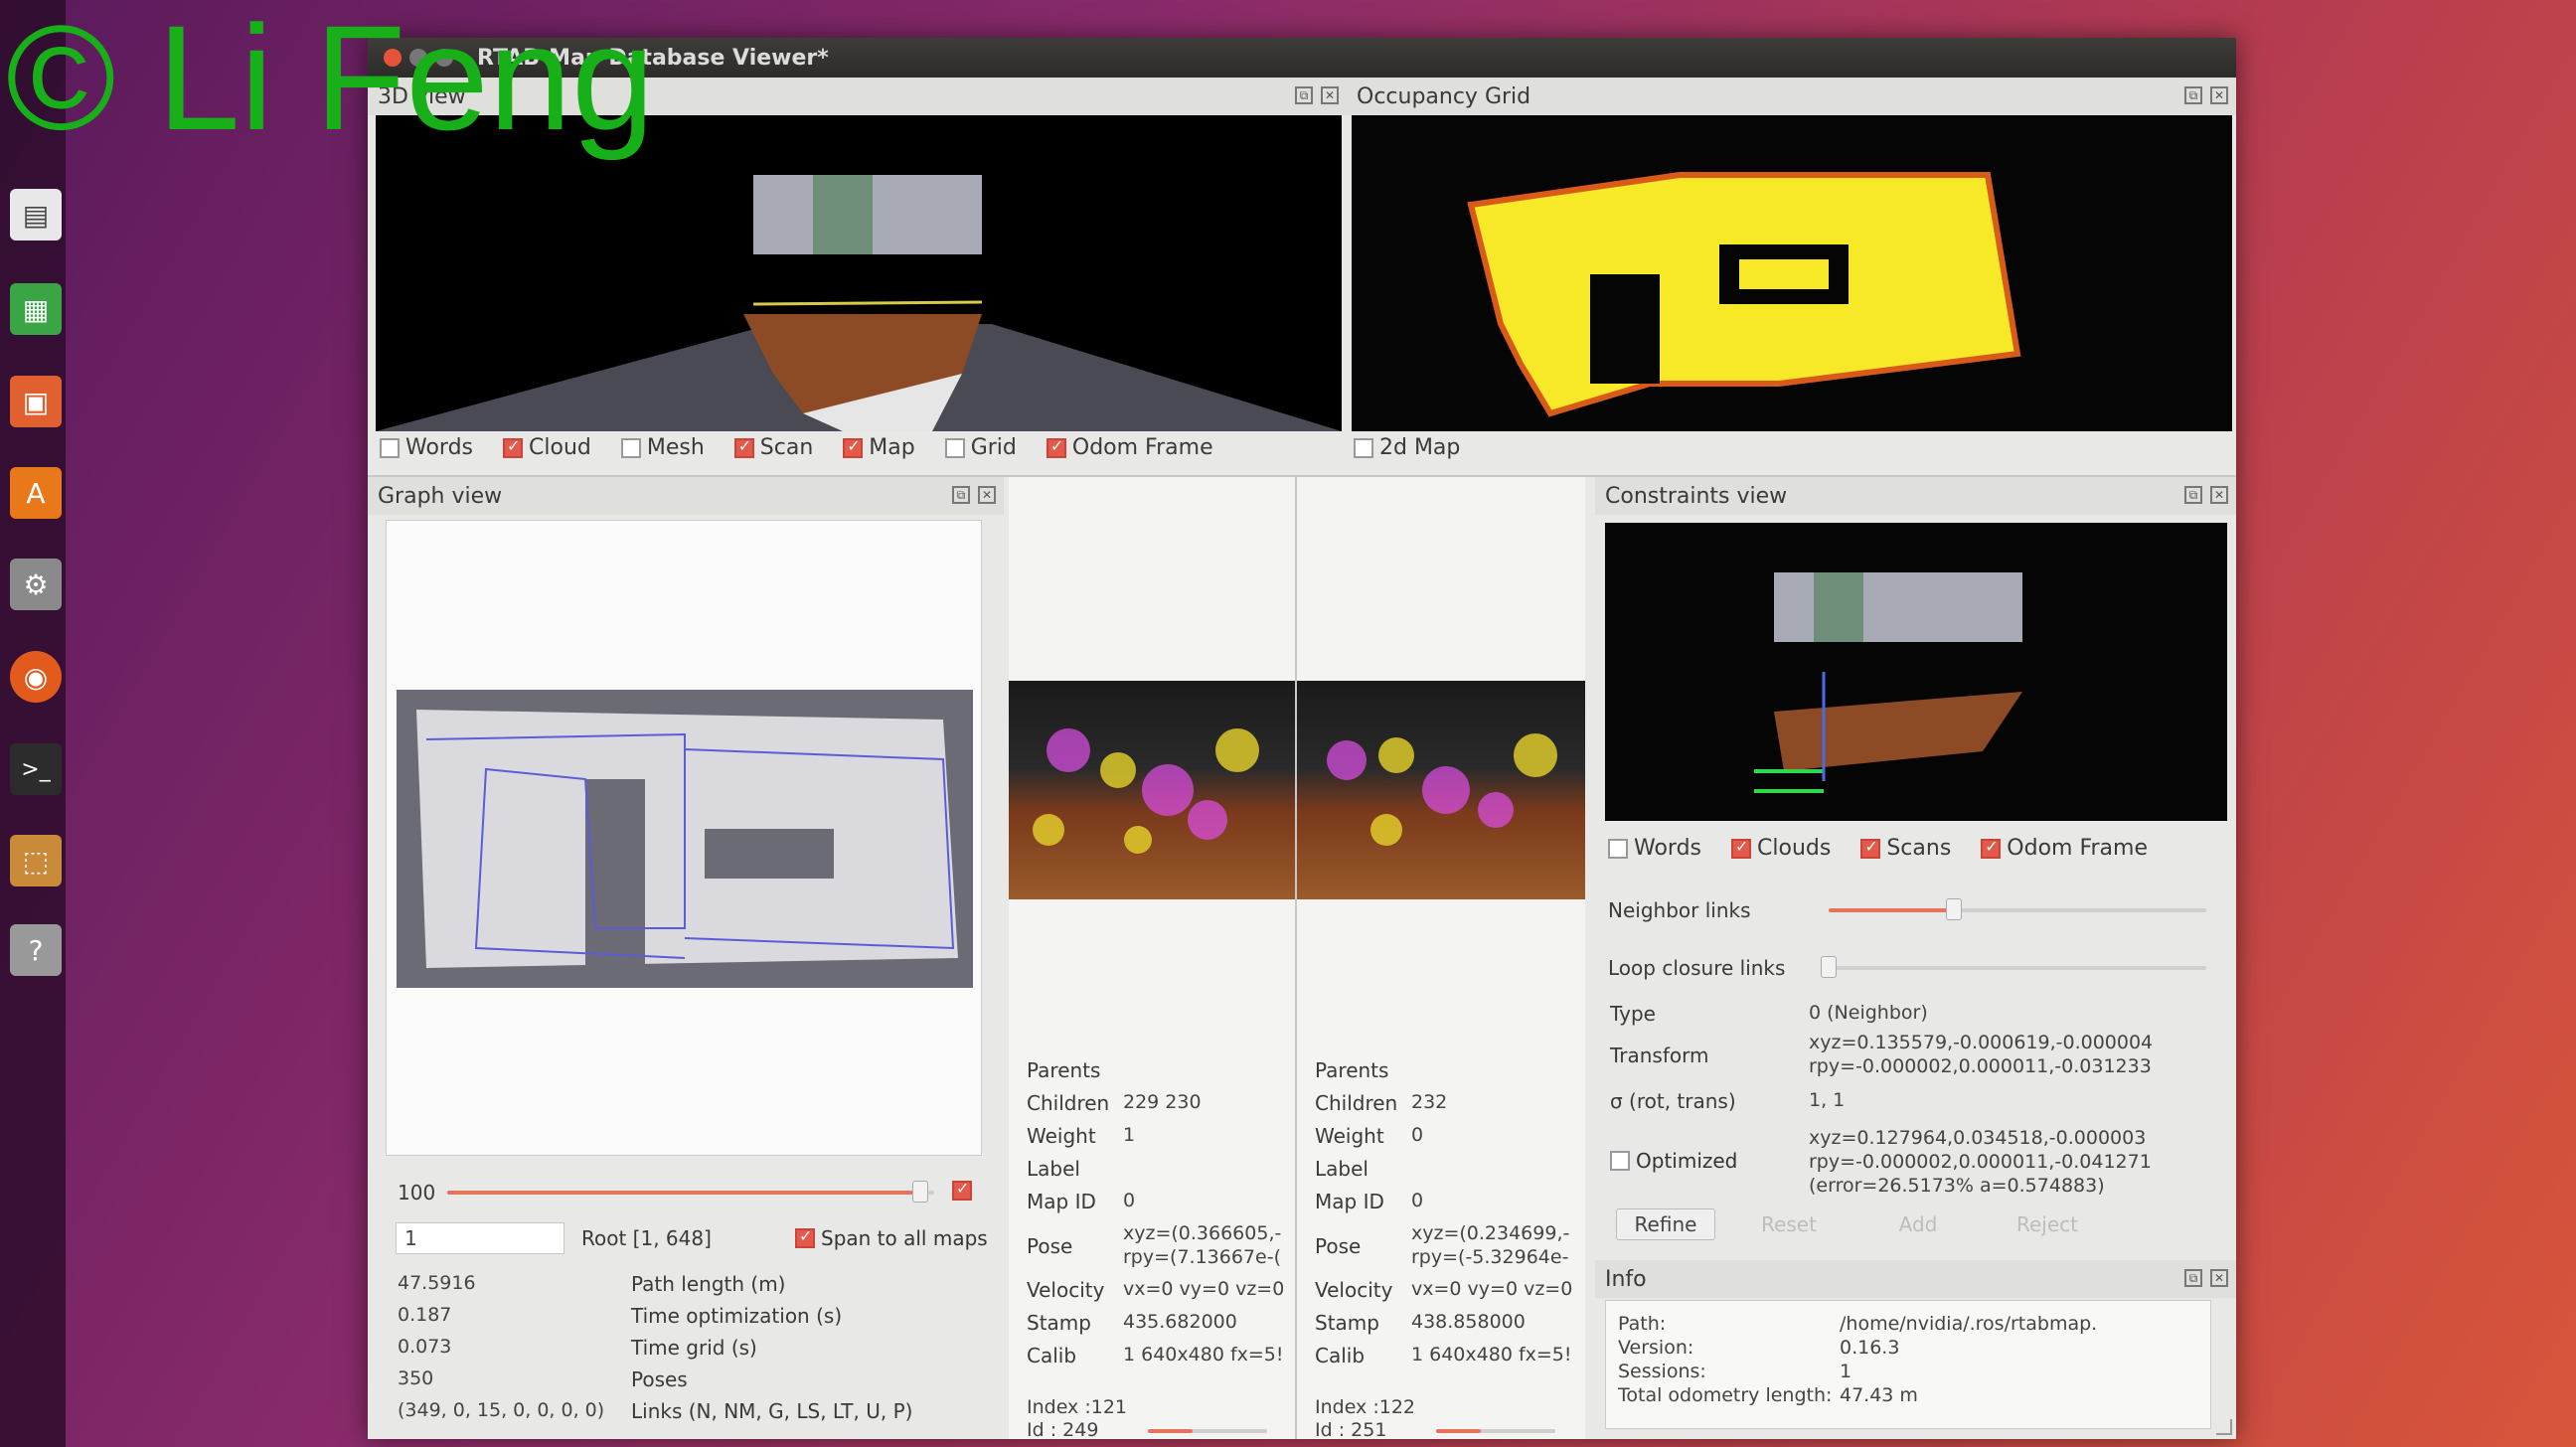  Describe the element at coordinates (859, 273) in the screenshot. I see `view3d-canvas` at that location.